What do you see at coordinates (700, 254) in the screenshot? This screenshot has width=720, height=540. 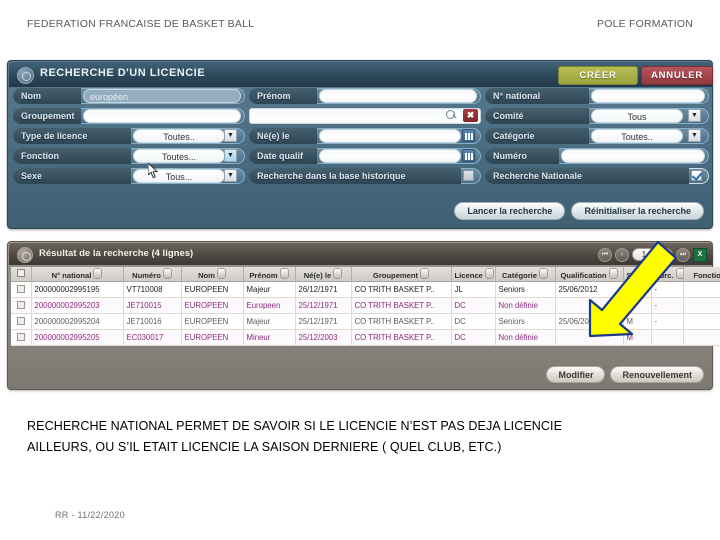 I see `excel-export-icon: X` at bounding box center [700, 254].